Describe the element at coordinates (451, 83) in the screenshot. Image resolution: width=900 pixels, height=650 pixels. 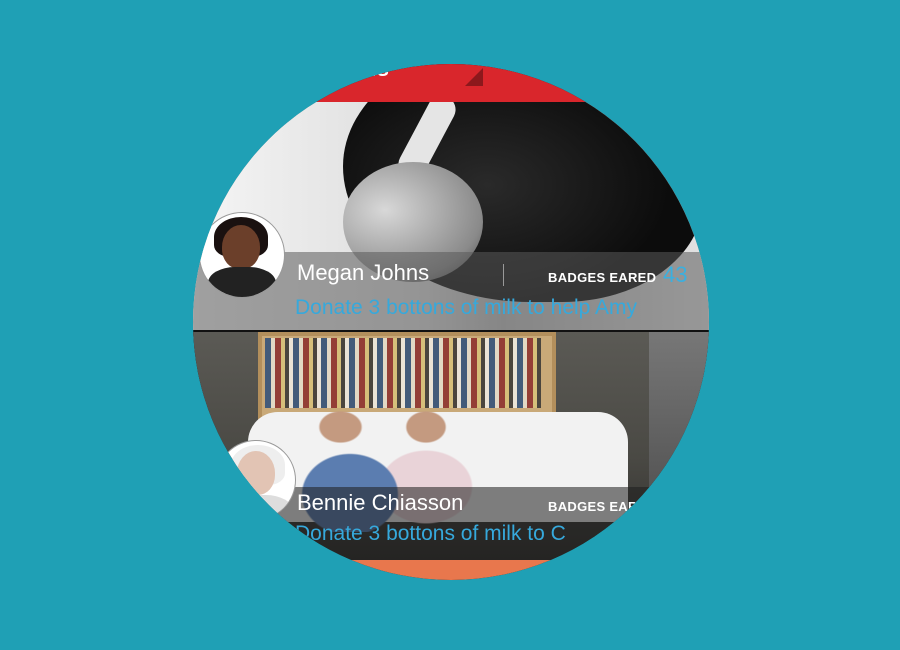
I see `header-bar: ...ds` at that location.